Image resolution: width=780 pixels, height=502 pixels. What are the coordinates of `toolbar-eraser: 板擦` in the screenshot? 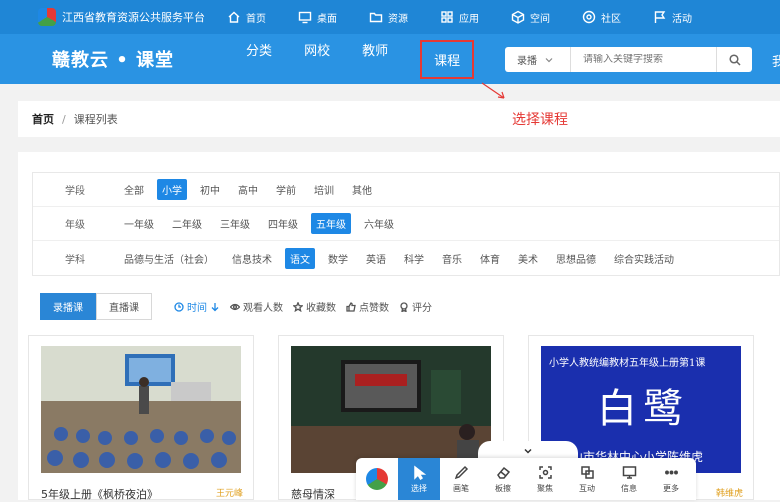 It's located at (503, 479).